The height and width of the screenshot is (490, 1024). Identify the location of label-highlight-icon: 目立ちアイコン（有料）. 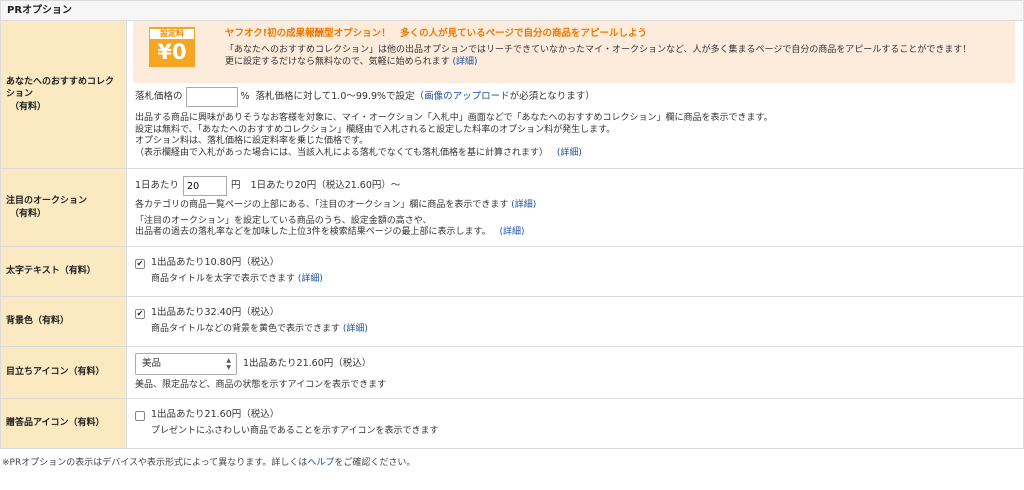
(63, 372).